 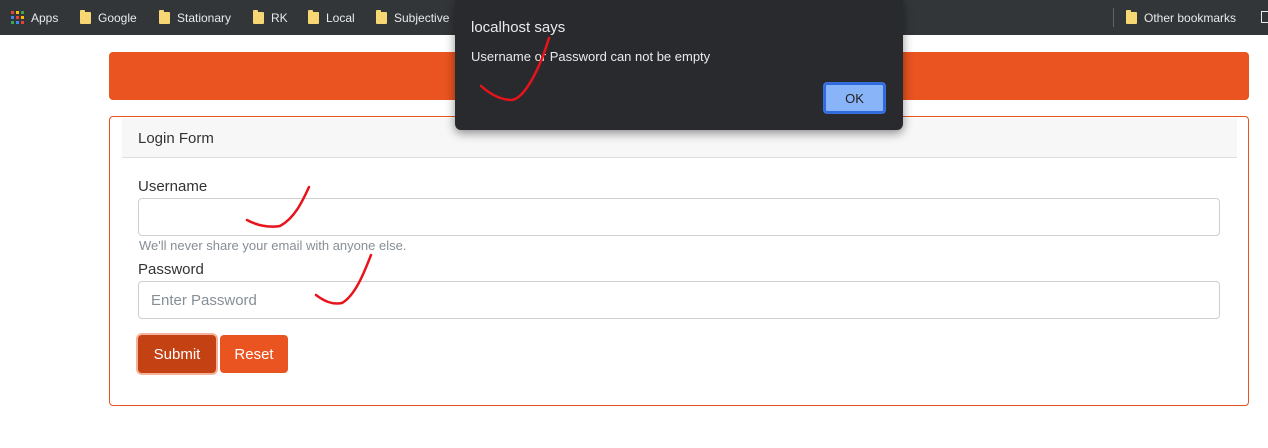 I want to click on dialog-message: Username or Password can not be empty, so click(x=591, y=56).